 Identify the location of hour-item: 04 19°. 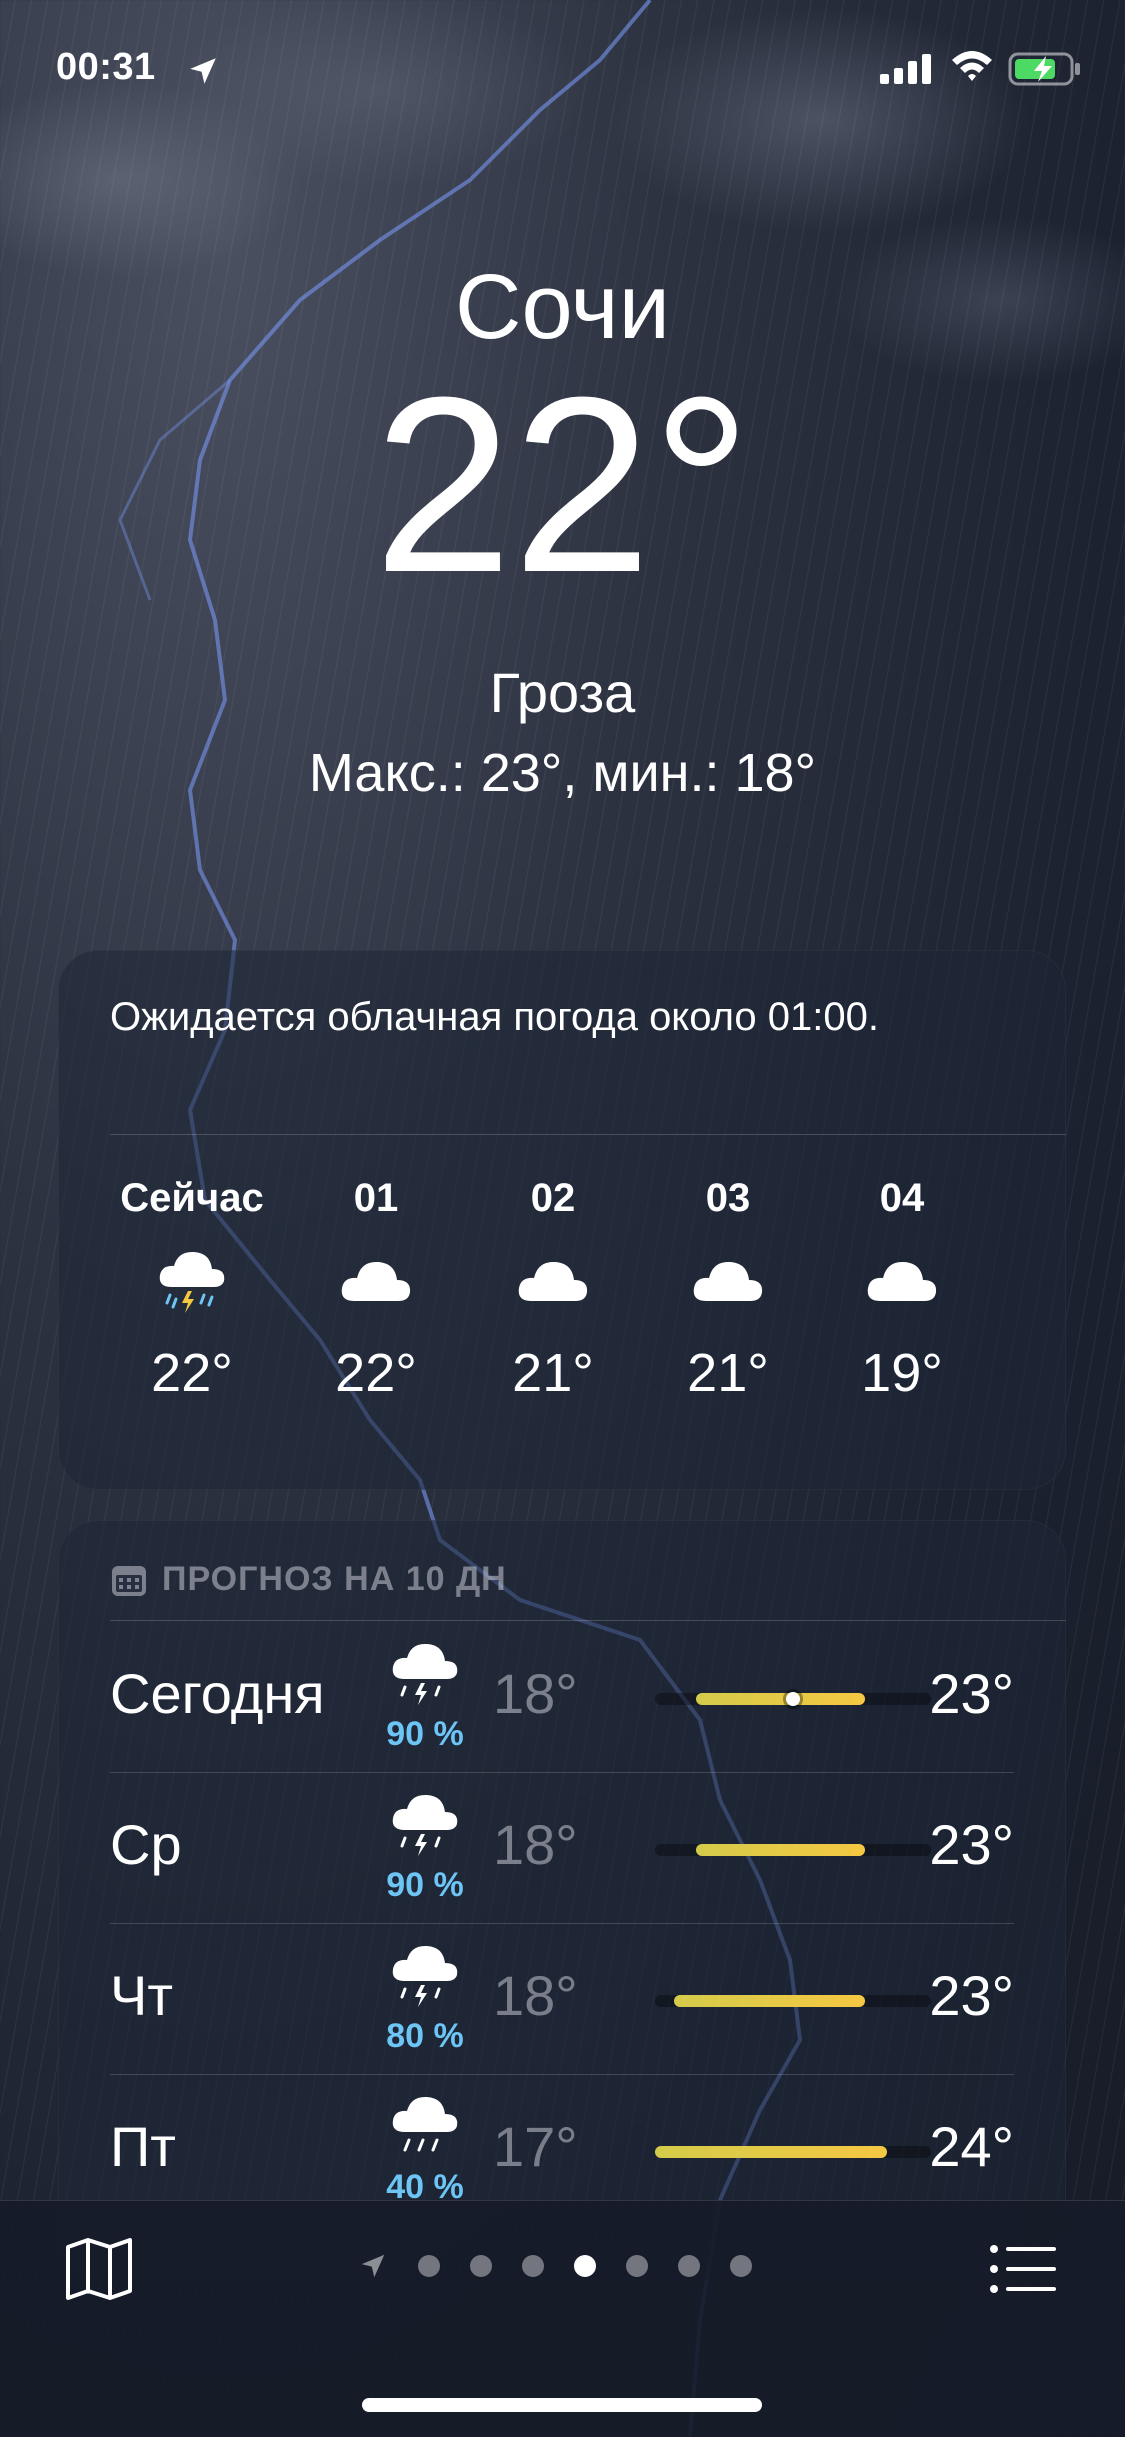
(902, 1287).